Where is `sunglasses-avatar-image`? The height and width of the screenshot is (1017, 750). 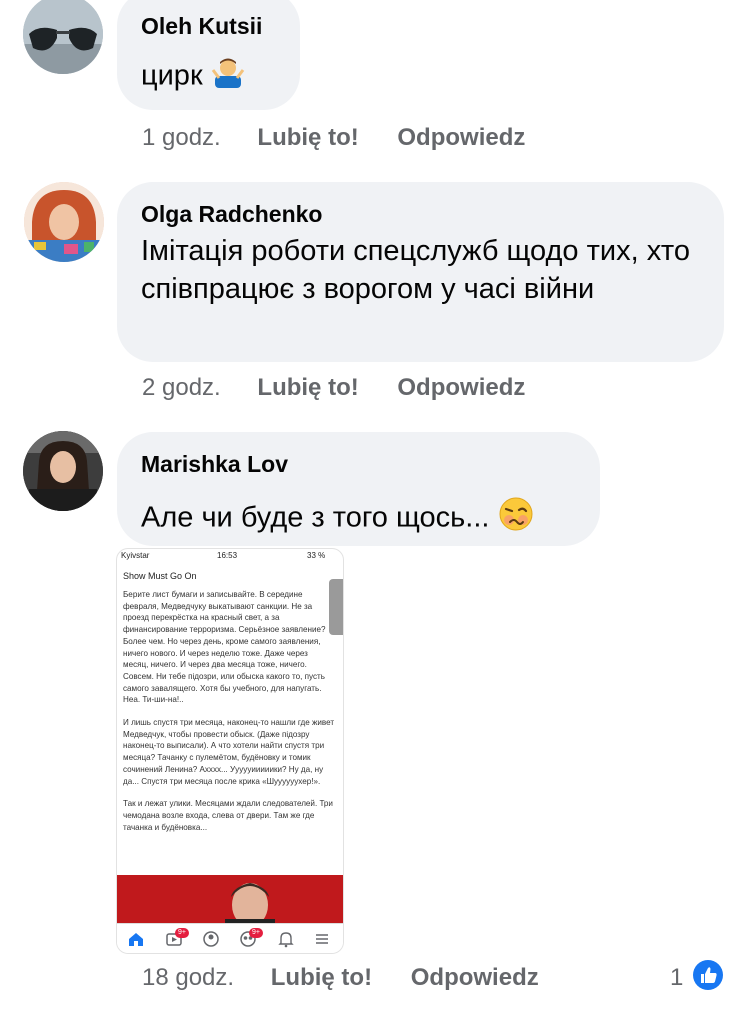 sunglasses-avatar-image is located at coordinates (63, 37).